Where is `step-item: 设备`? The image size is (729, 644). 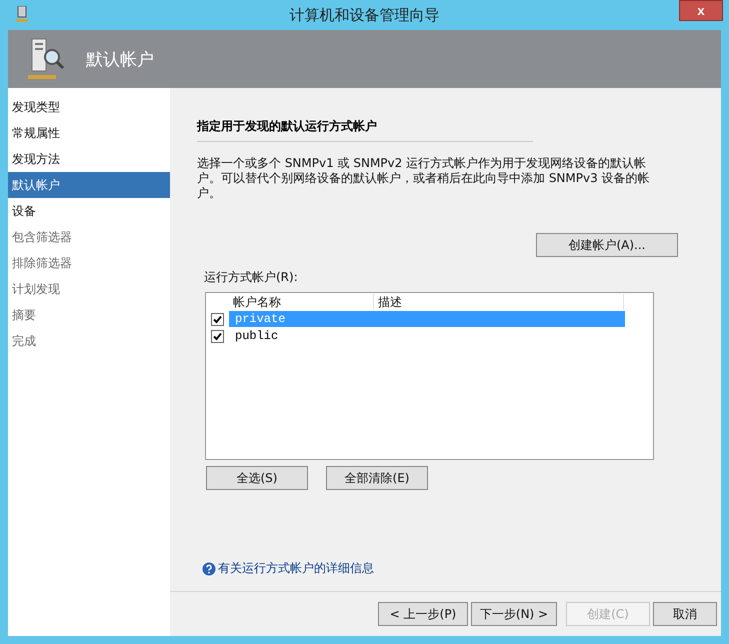
step-item: 设备 is located at coordinates (89, 211).